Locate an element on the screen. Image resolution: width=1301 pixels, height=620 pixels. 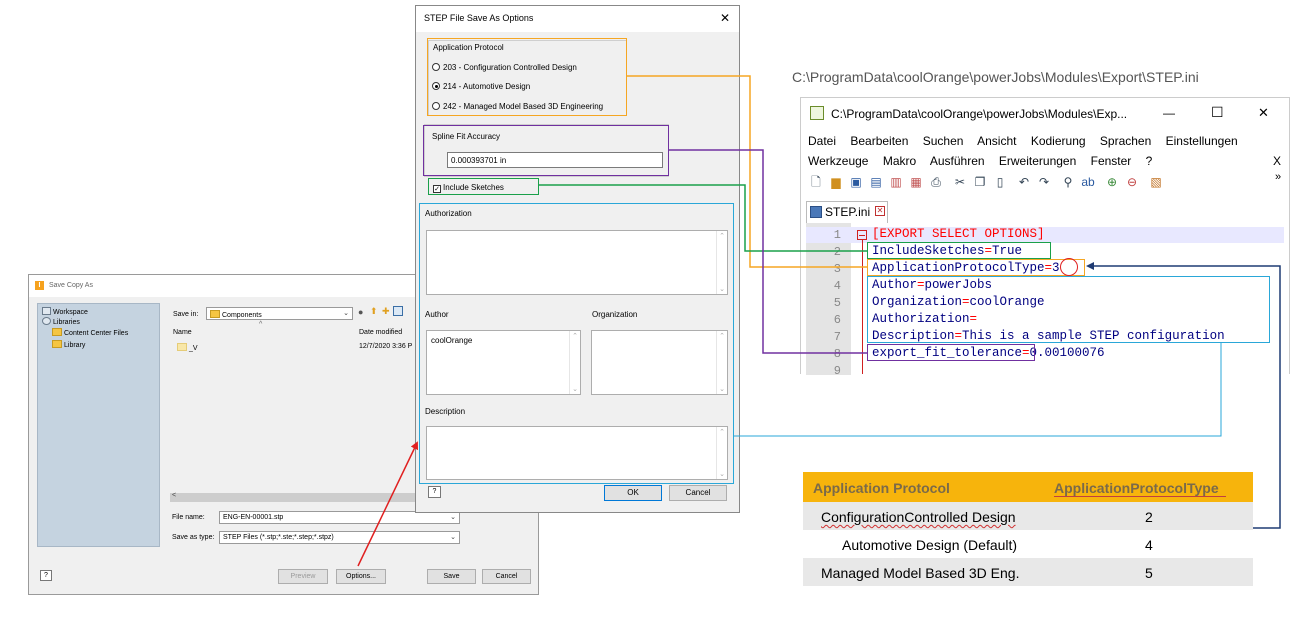
connector-app-protocol is located at coordinates (747, 171).